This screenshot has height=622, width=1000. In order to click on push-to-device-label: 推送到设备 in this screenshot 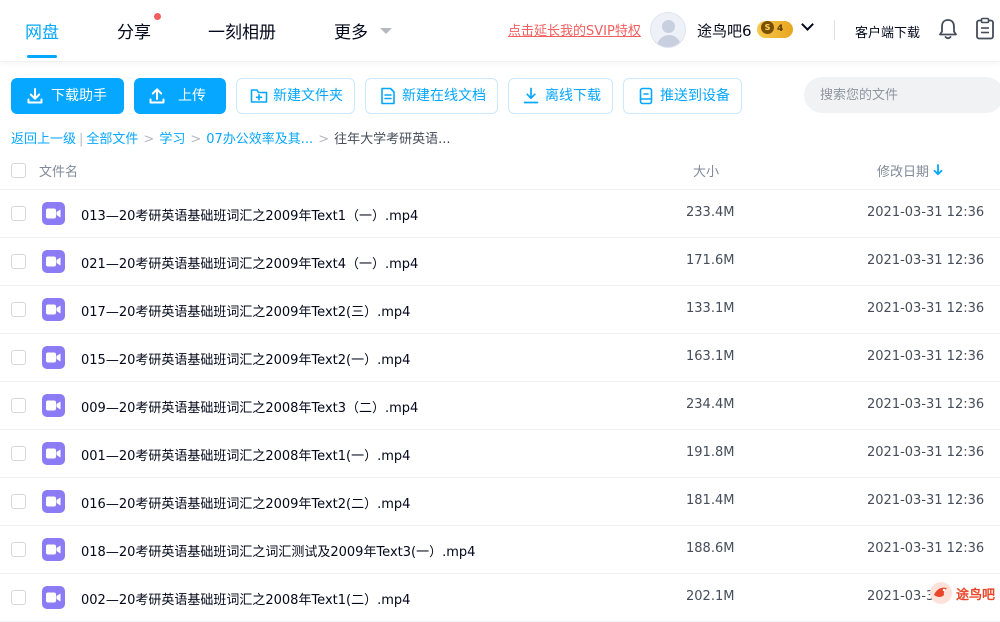, I will do `click(695, 96)`.